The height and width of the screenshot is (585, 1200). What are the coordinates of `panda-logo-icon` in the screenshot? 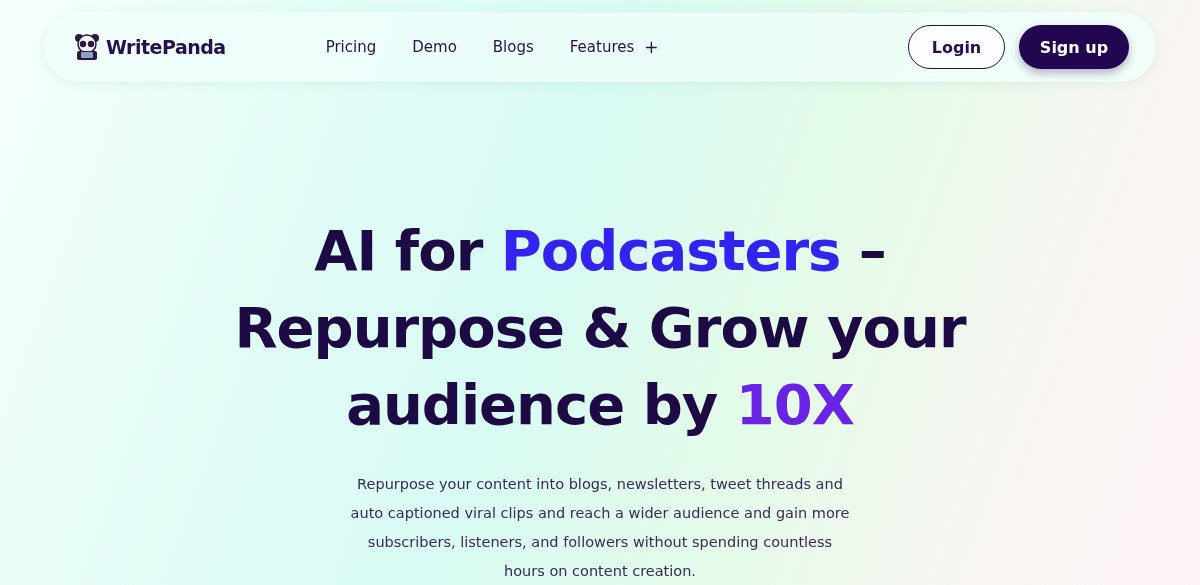 It's located at (87, 47).